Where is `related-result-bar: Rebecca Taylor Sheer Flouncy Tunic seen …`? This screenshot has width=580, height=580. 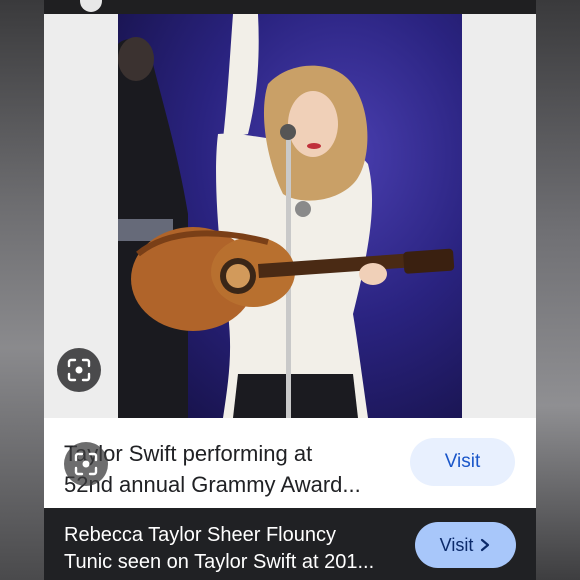
related-result-bar: Rebecca Taylor Sheer Flouncy Tunic seen … is located at coordinates (290, 544).